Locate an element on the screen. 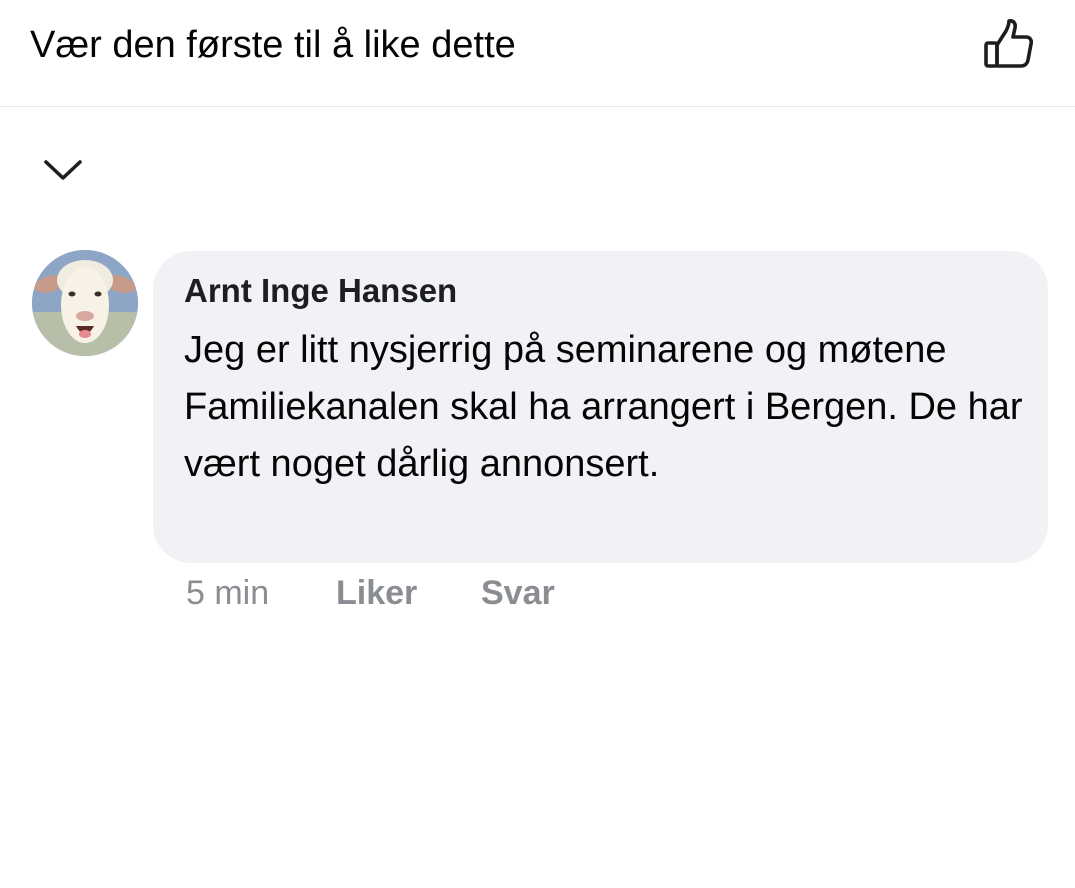 This screenshot has height=888, width=1075. like-button is located at coordinates (1008, 45).